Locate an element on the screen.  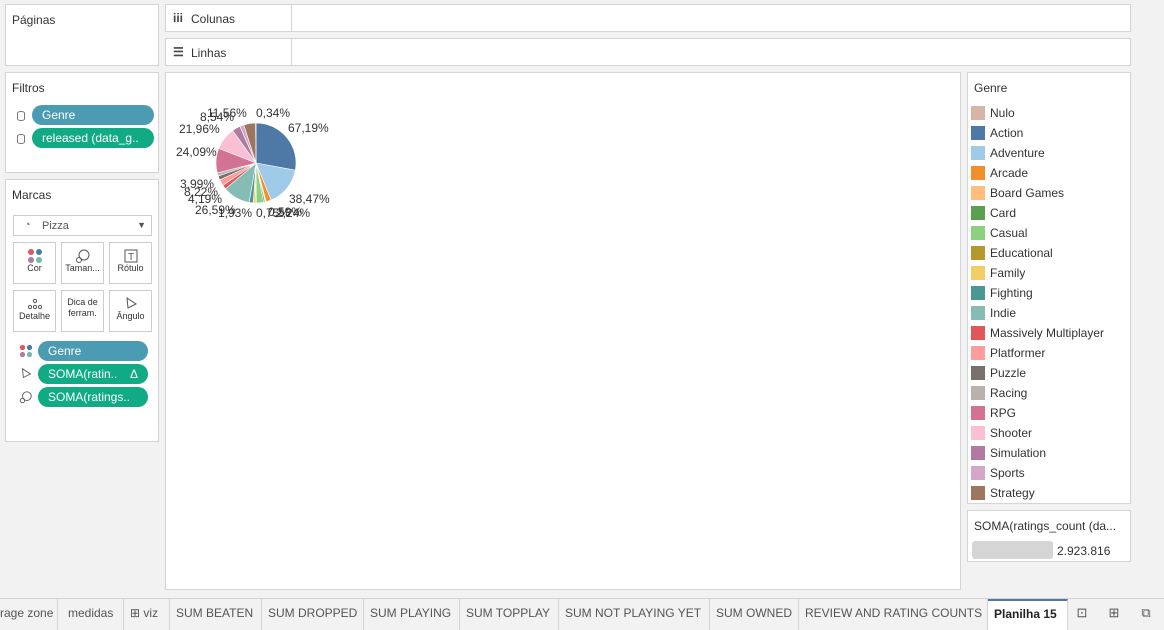
legend-label: Board Games is located at coordinates (1027, 193).